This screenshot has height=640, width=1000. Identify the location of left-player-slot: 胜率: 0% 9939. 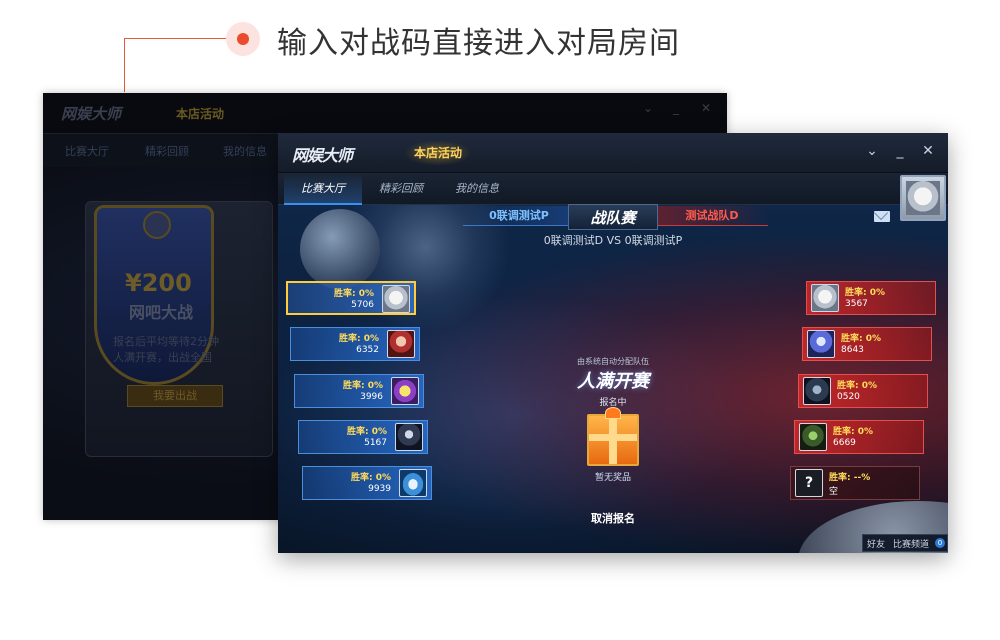
(367, 483).